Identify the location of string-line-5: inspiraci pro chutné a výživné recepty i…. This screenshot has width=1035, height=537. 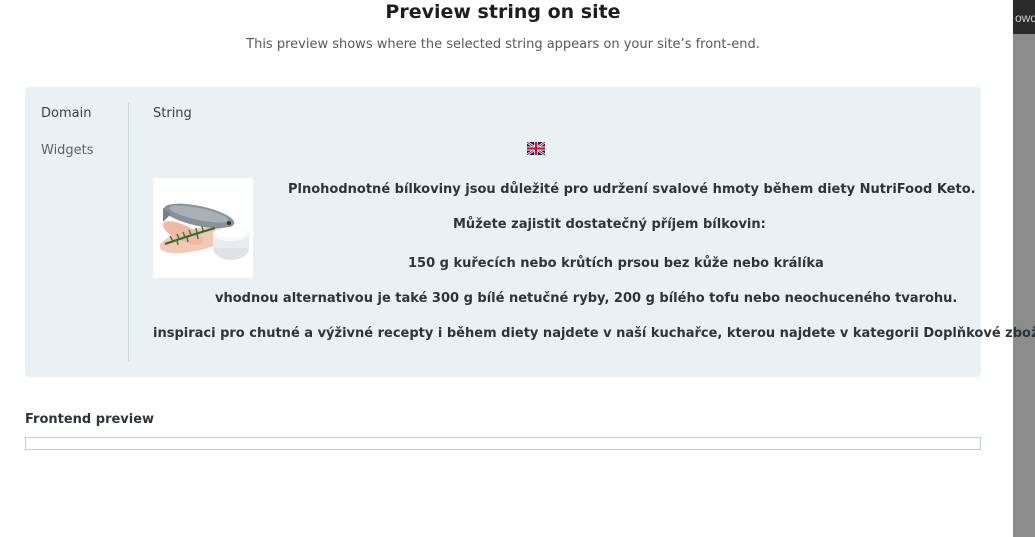
(594, 333).